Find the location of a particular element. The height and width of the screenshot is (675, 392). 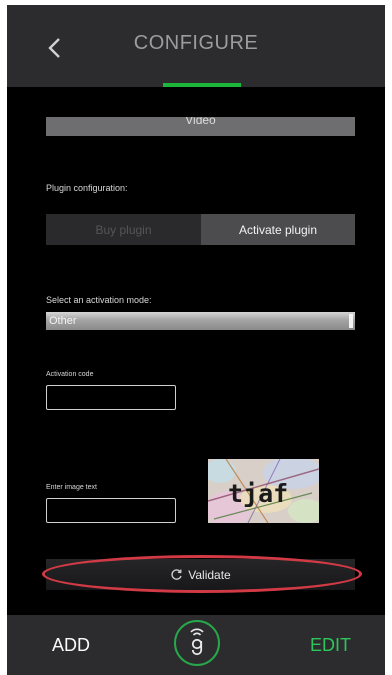

activation-mode-value: Other is located at coordinates (63, 321).